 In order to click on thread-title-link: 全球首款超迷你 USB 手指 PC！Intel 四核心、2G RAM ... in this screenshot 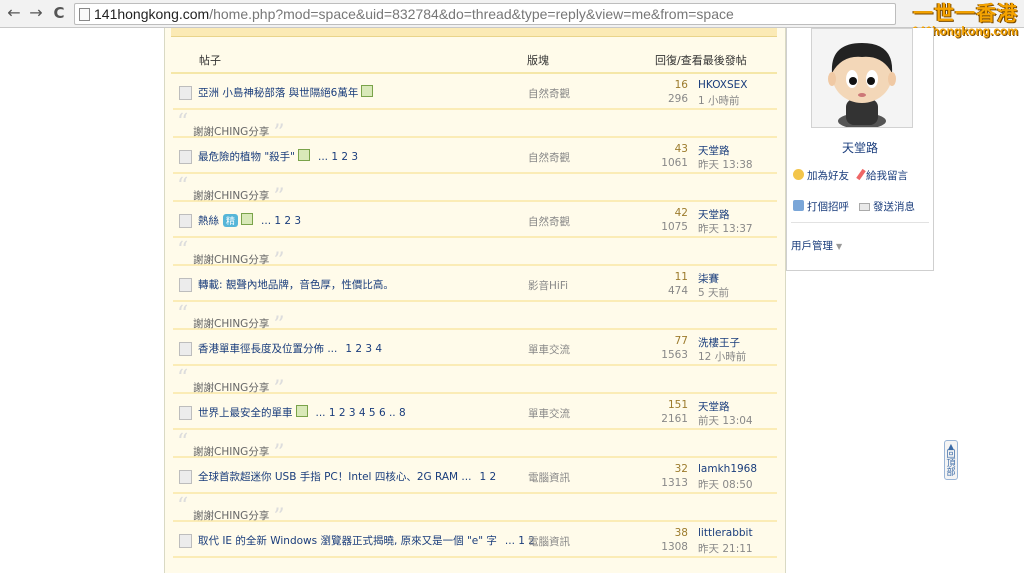, I will do `click(334, 477)`.